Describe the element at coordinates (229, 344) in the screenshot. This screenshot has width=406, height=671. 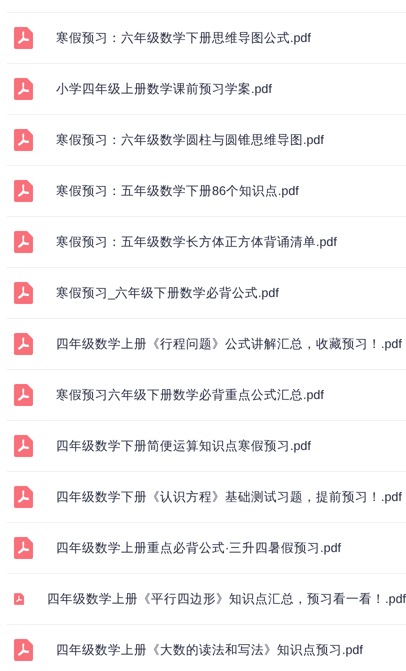
I see `file-name: 四年级数学上册《行程问题》公式讲解汇总，收藏预习！.pdf` at that location.